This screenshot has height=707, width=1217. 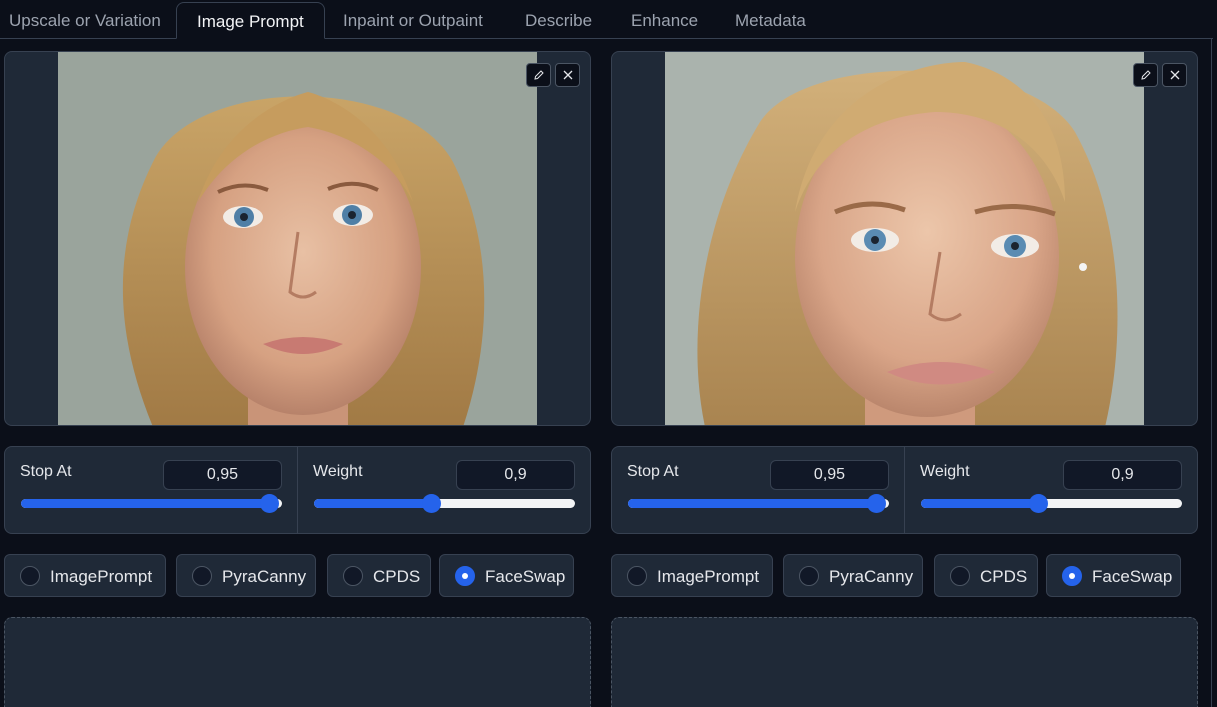 I want to click on tab-upscale-or-variation: Upscale or Variation, so click(x=85, y=20).